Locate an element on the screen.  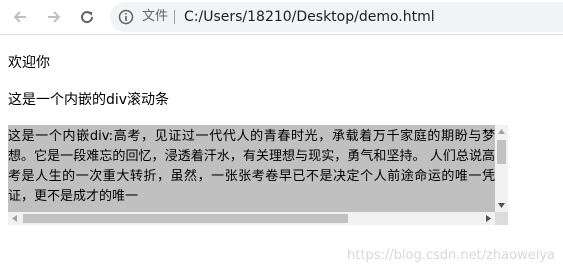
watermark: https://blog.csdn.net/zhaoweiya is located at coordinates (451, 255).